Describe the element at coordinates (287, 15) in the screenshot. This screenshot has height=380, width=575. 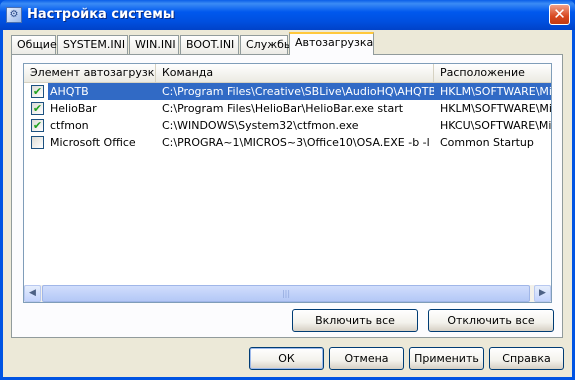
I see `title-bar: ⚙ Настройка системы ✕` at that location.